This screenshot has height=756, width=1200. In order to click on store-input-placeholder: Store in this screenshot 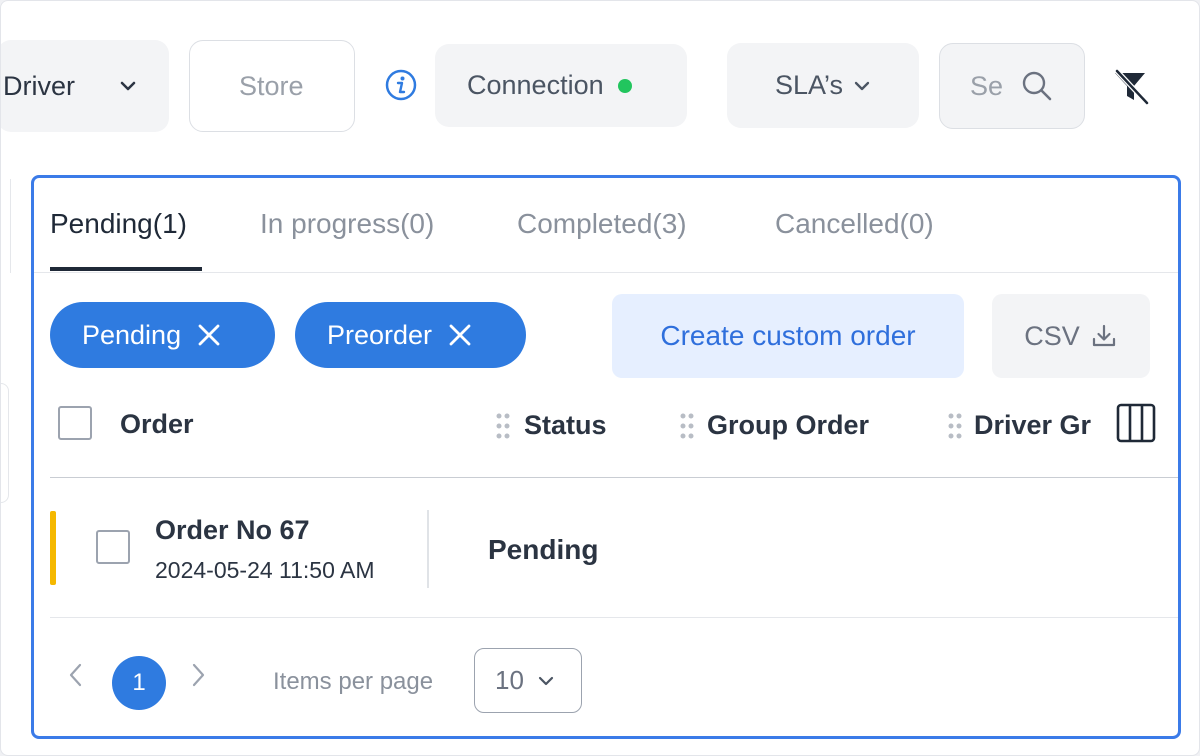, I will do `click(271, 85)`.